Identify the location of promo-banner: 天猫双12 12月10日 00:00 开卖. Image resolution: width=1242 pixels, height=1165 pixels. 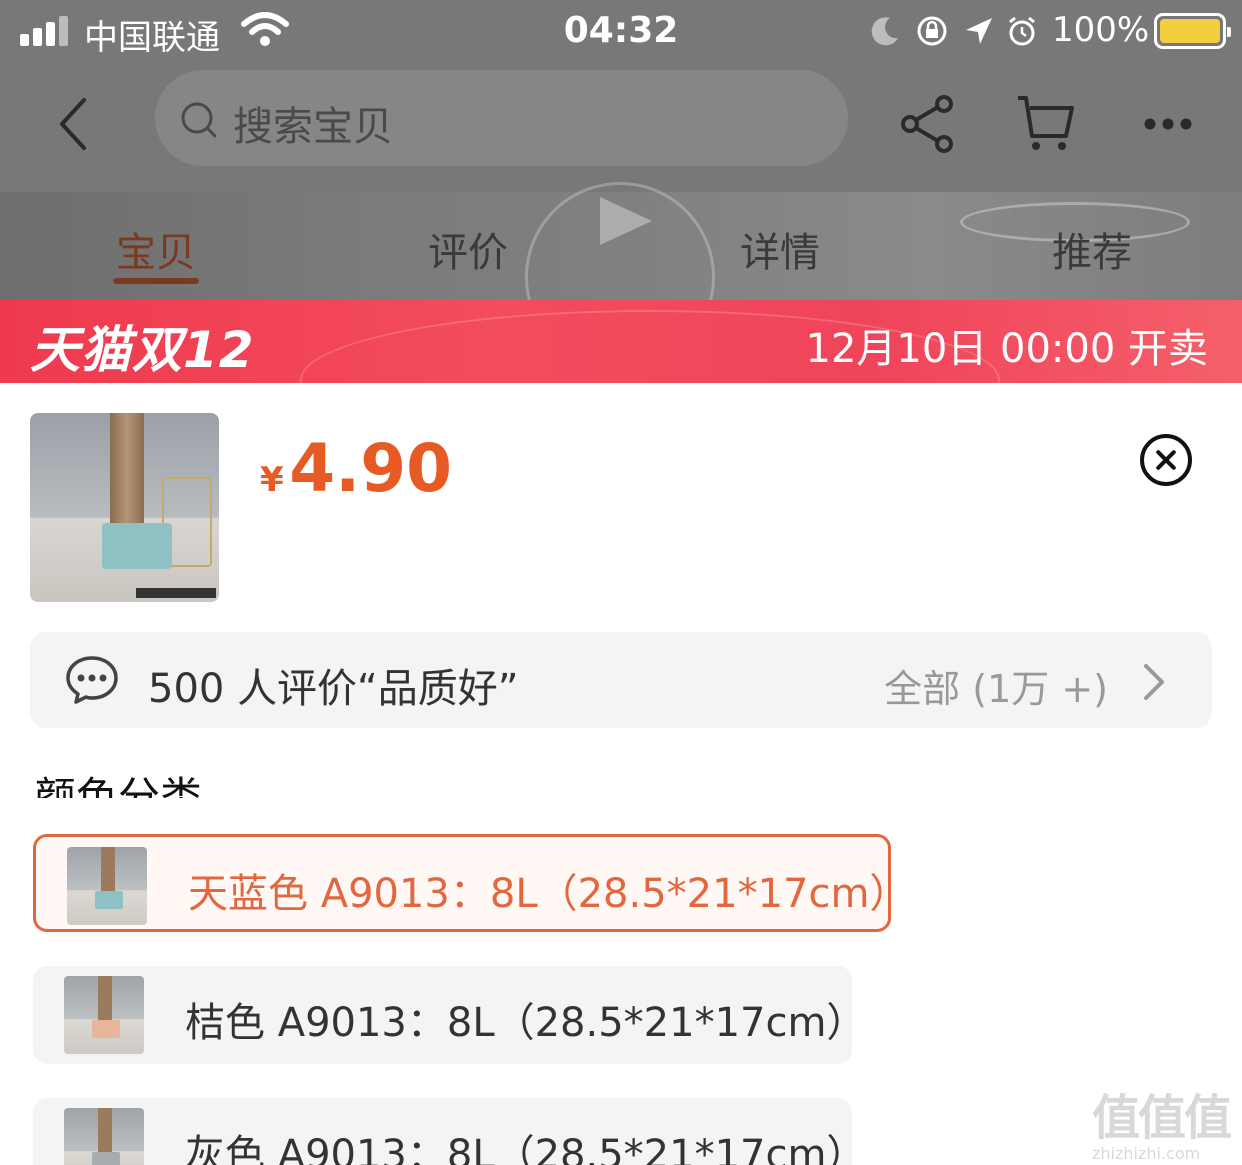
(621, 341).